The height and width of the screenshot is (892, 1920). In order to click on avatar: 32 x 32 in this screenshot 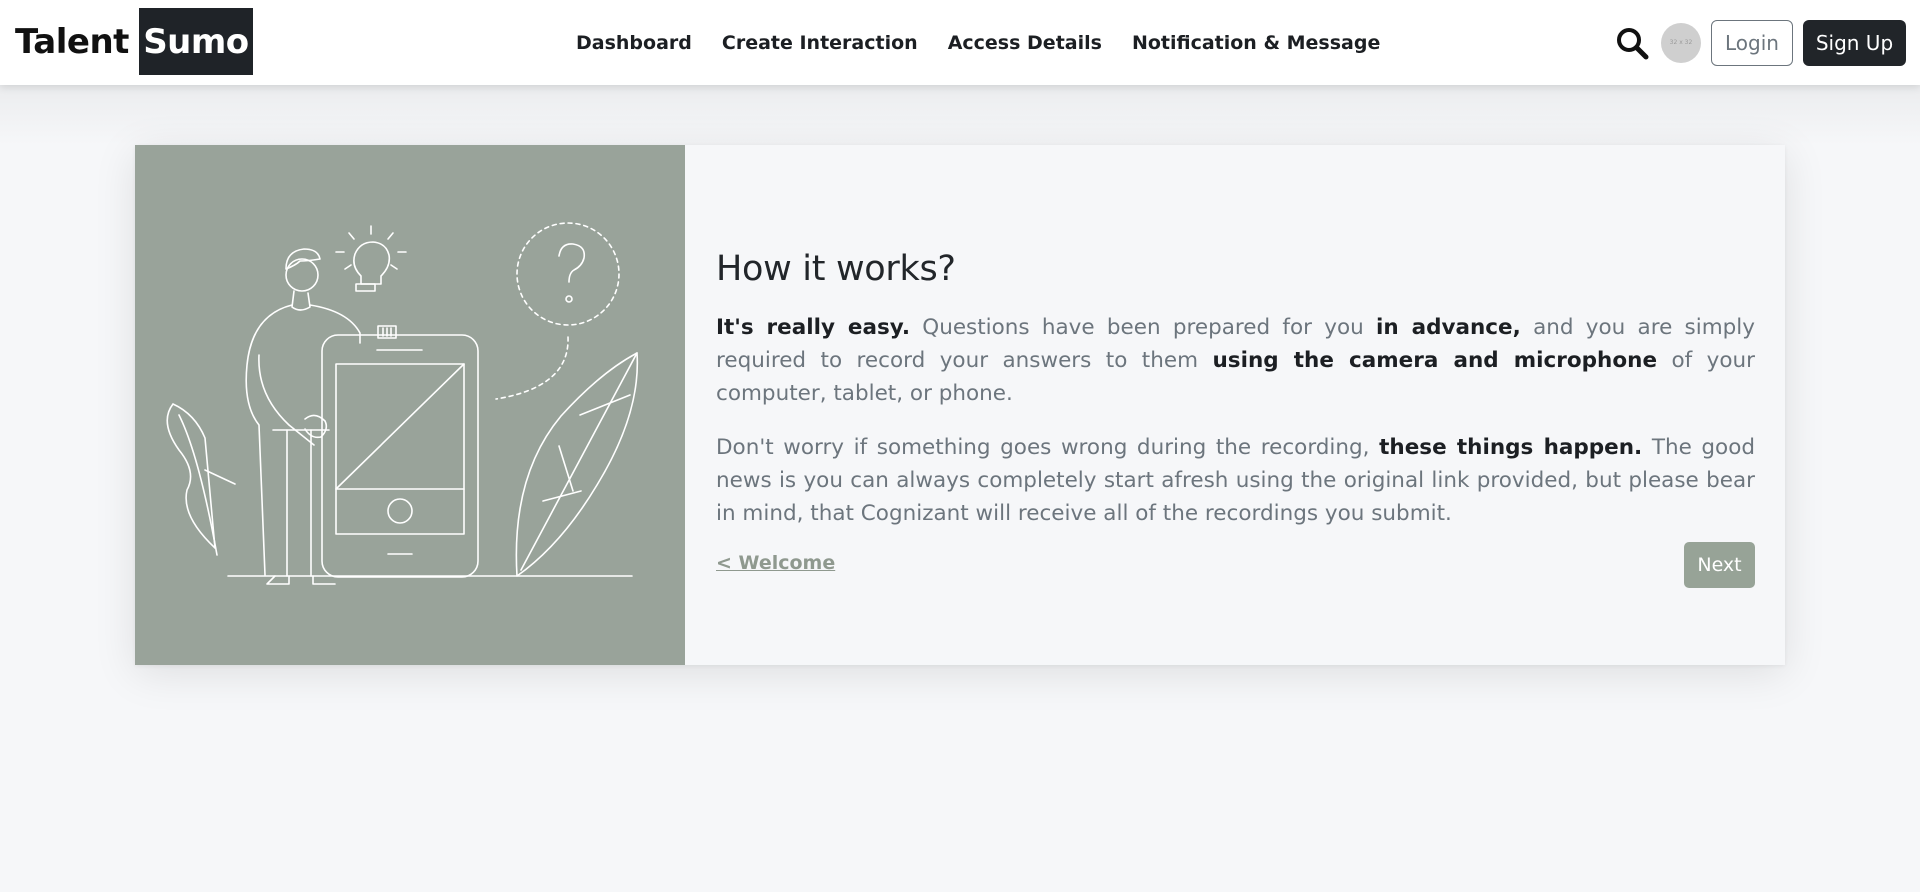, I will do `click(1681, 42)`.